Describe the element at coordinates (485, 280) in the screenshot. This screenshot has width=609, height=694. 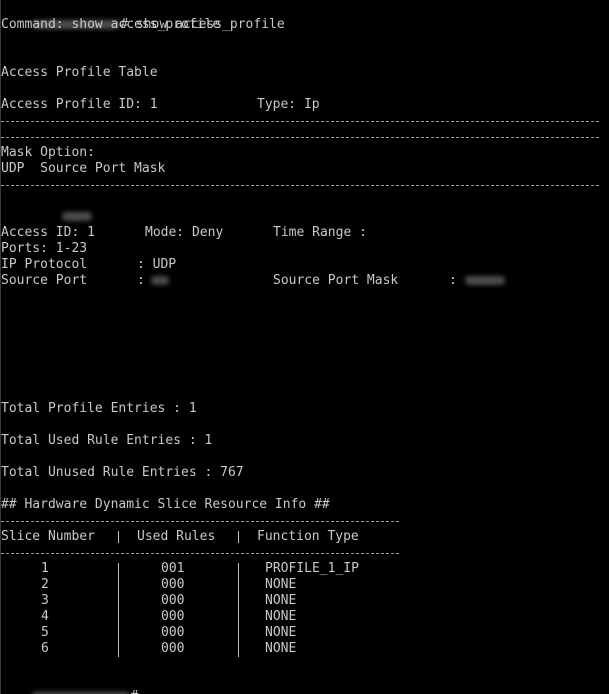
I see `redacted-source-port-mask` at that location.